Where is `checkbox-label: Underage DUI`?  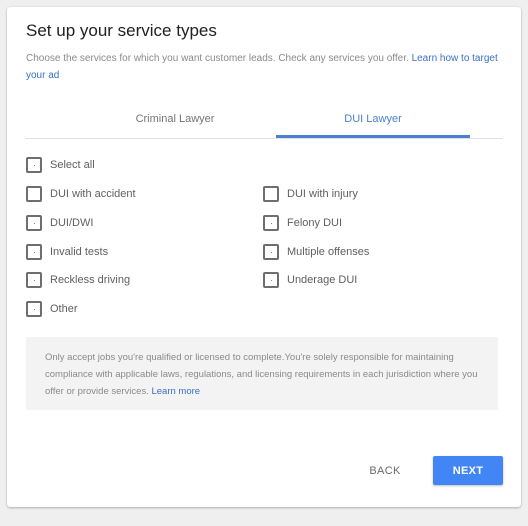
checkbox-label: Underage DUI is located at coordinates (322, 280).